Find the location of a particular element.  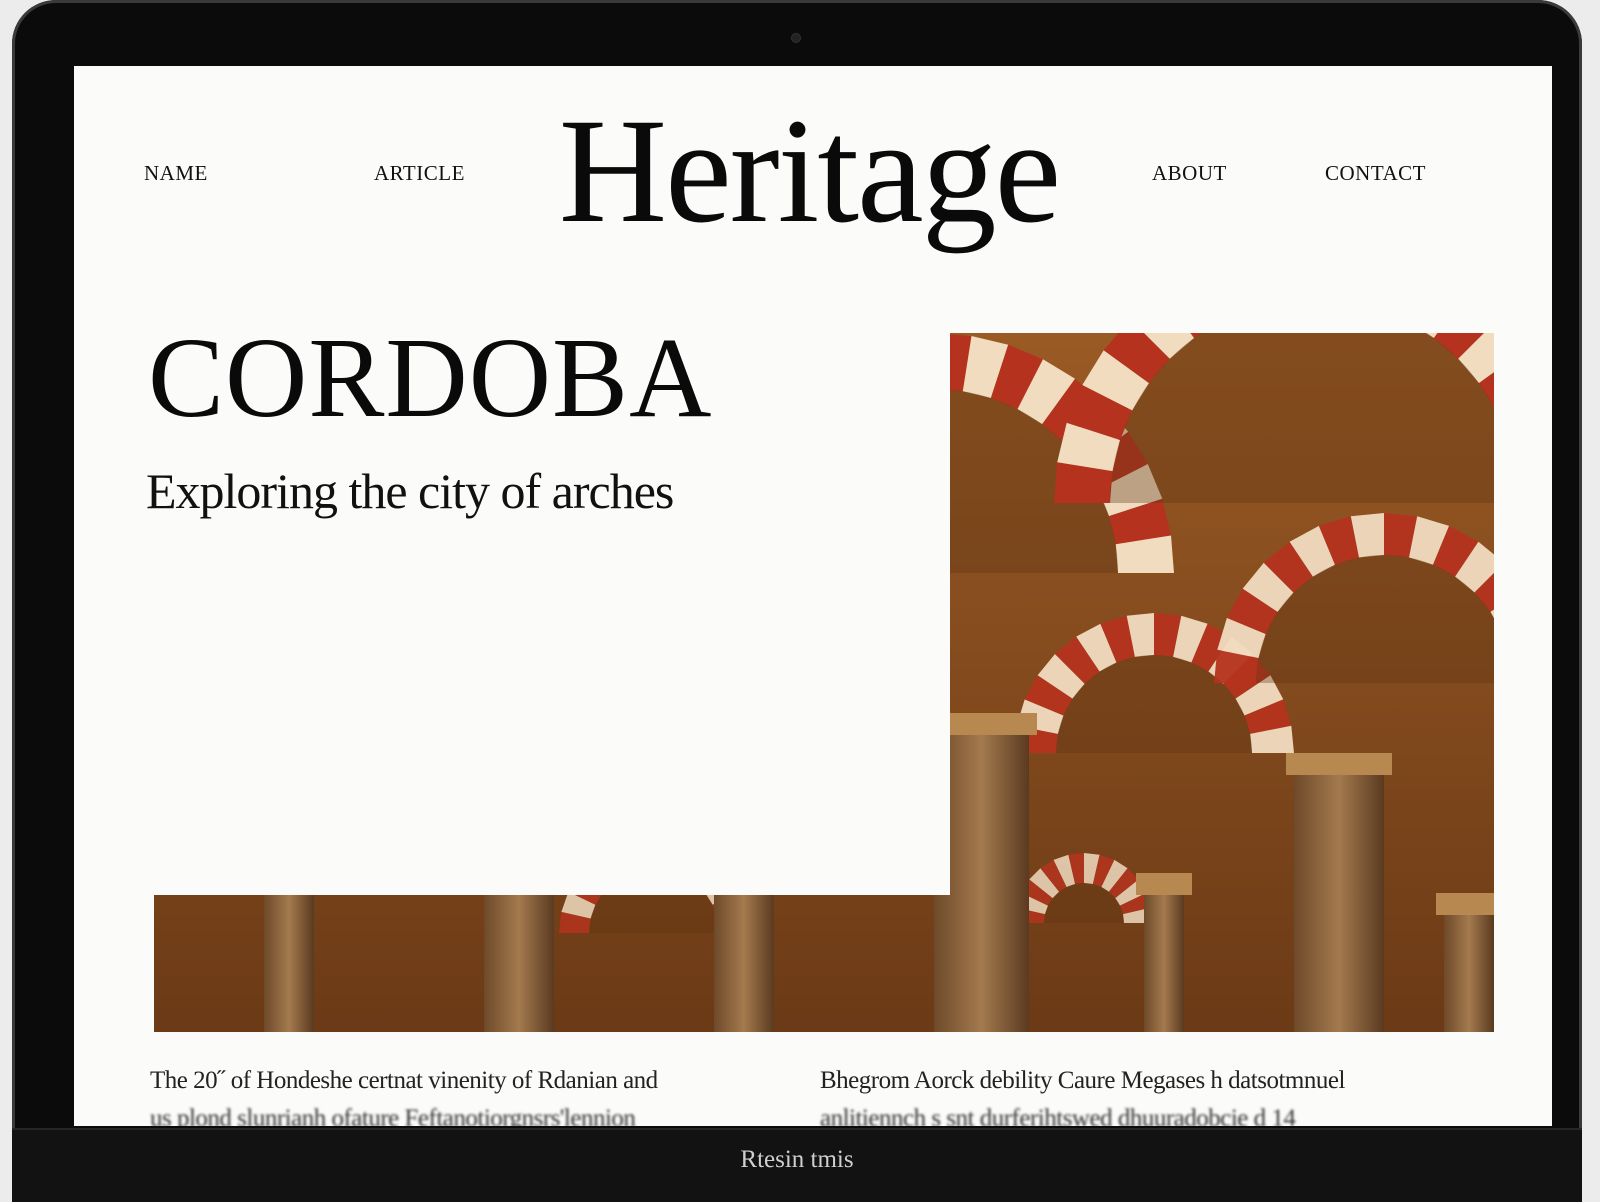

laptop-chin: Rtesin tmis is located at coordinates (797, 1165).